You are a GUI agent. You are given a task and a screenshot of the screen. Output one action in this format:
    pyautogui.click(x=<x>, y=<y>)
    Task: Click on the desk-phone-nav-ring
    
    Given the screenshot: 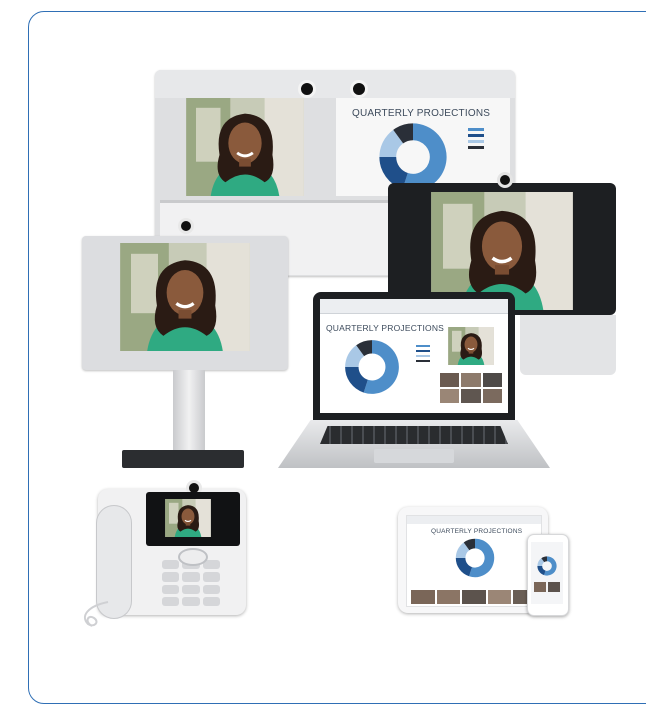 What is the action you would take?
    pyautogui.click(x=193, y=557)
    